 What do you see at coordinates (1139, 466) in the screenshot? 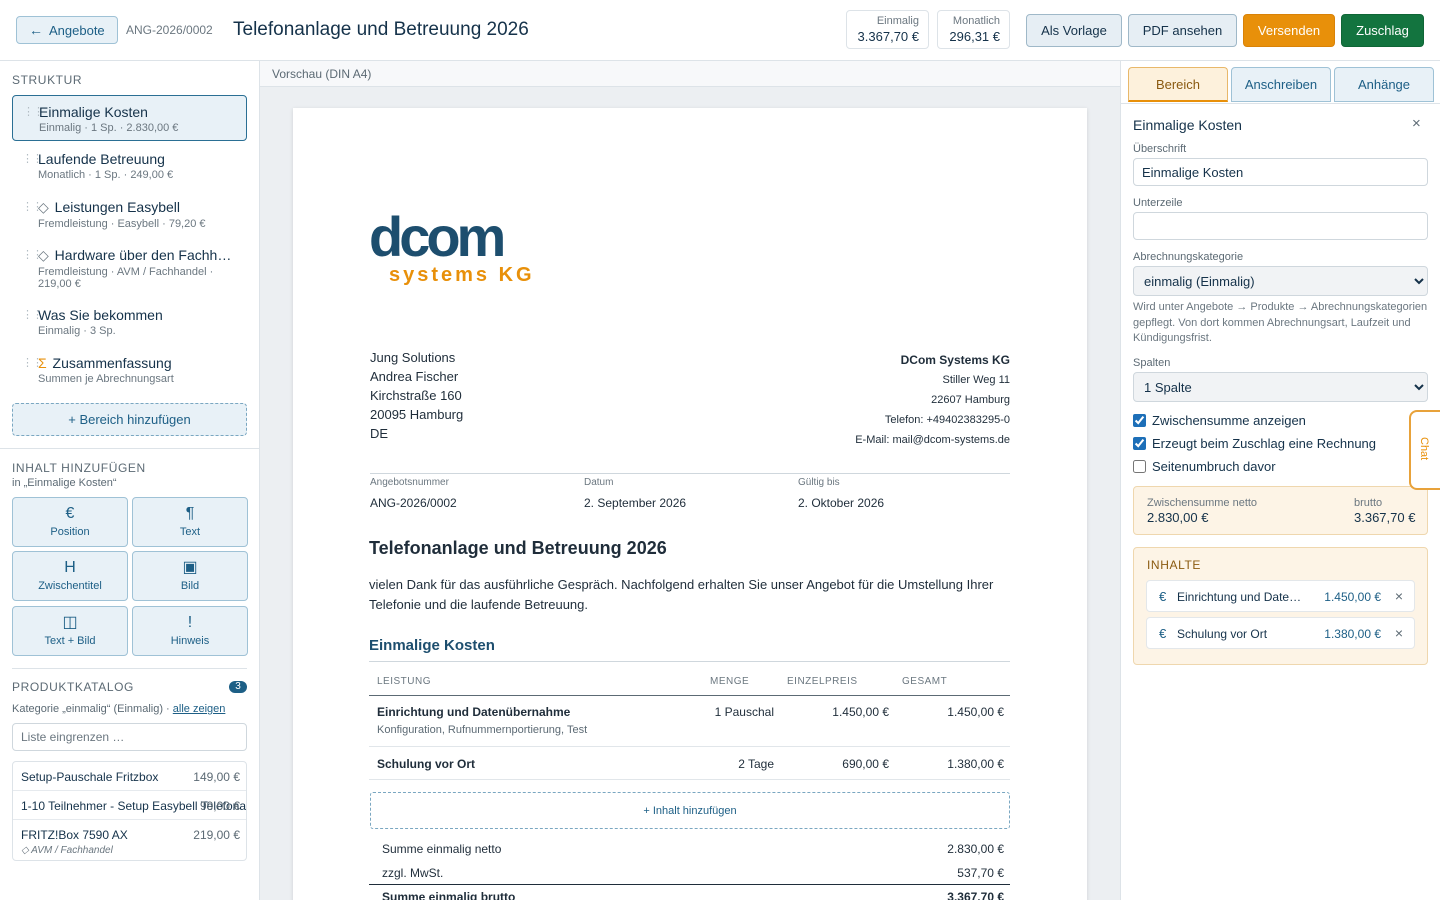
I see `page-break-checkbox` at bounding box center [1139, 466].